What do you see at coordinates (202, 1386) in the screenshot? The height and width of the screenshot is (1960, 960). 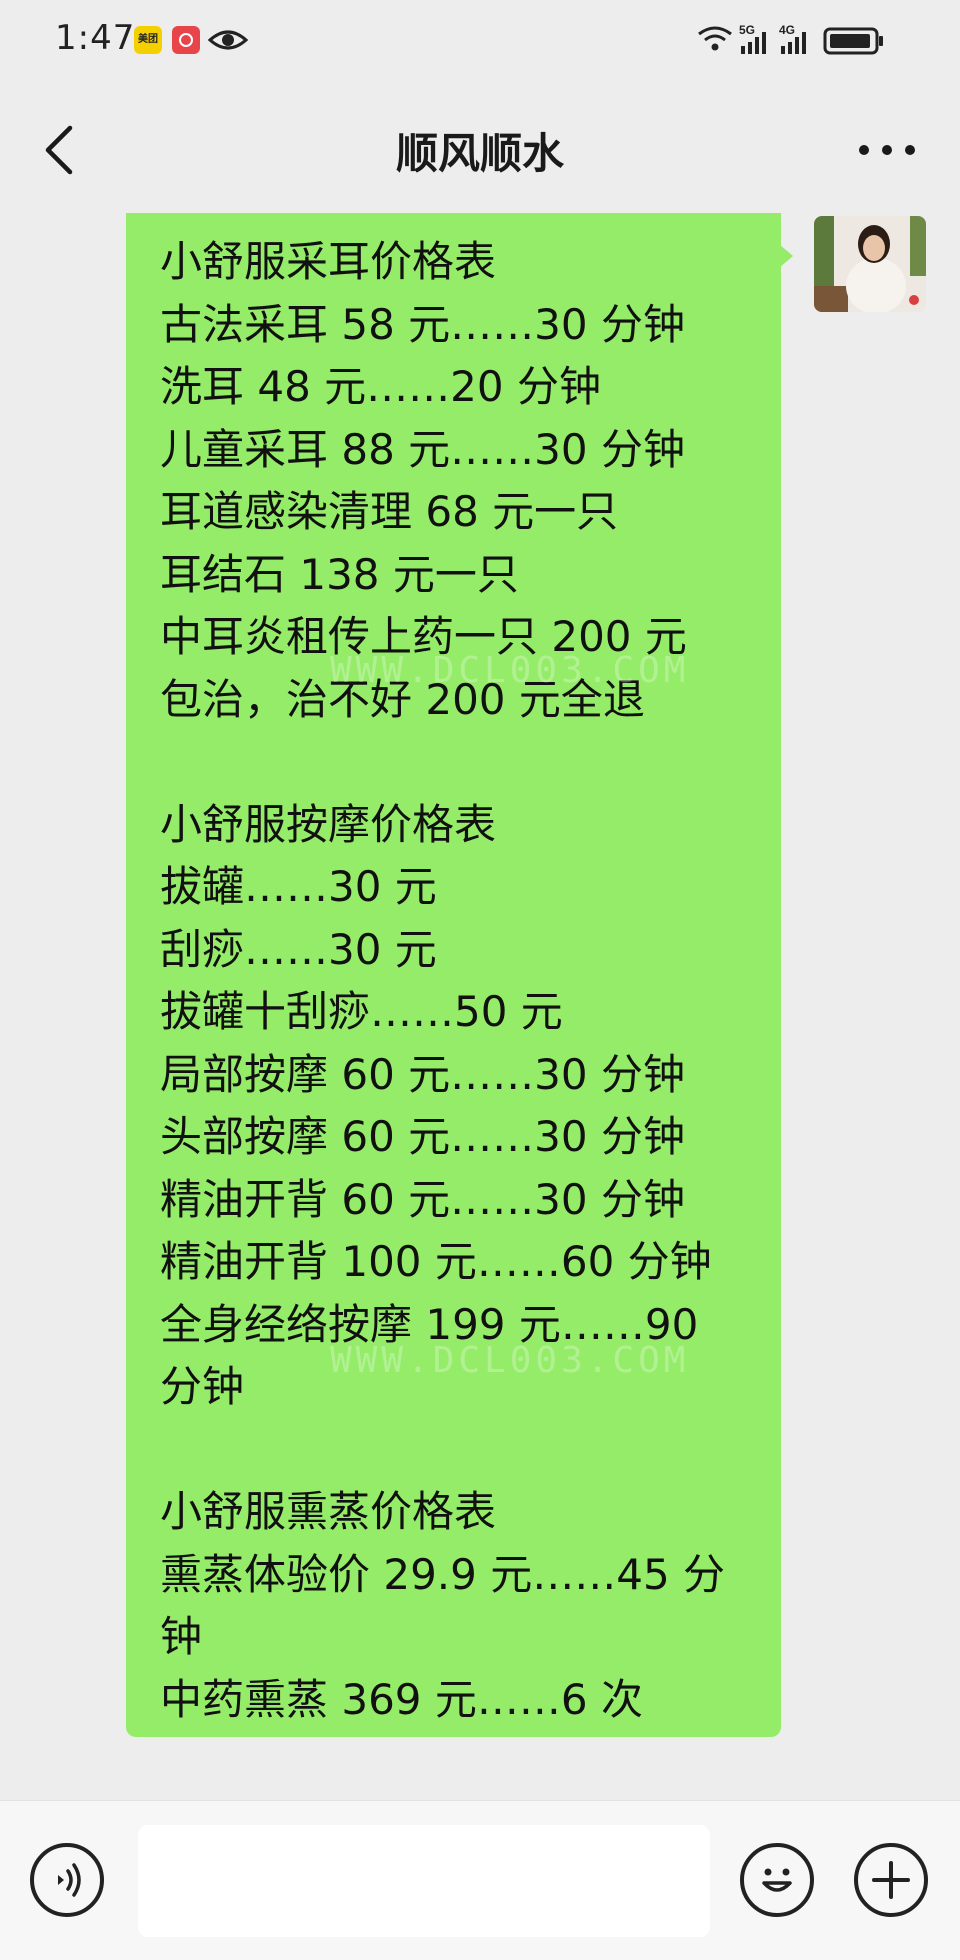 I see `message-line: 分钟` at bounding box center [202, 1386].